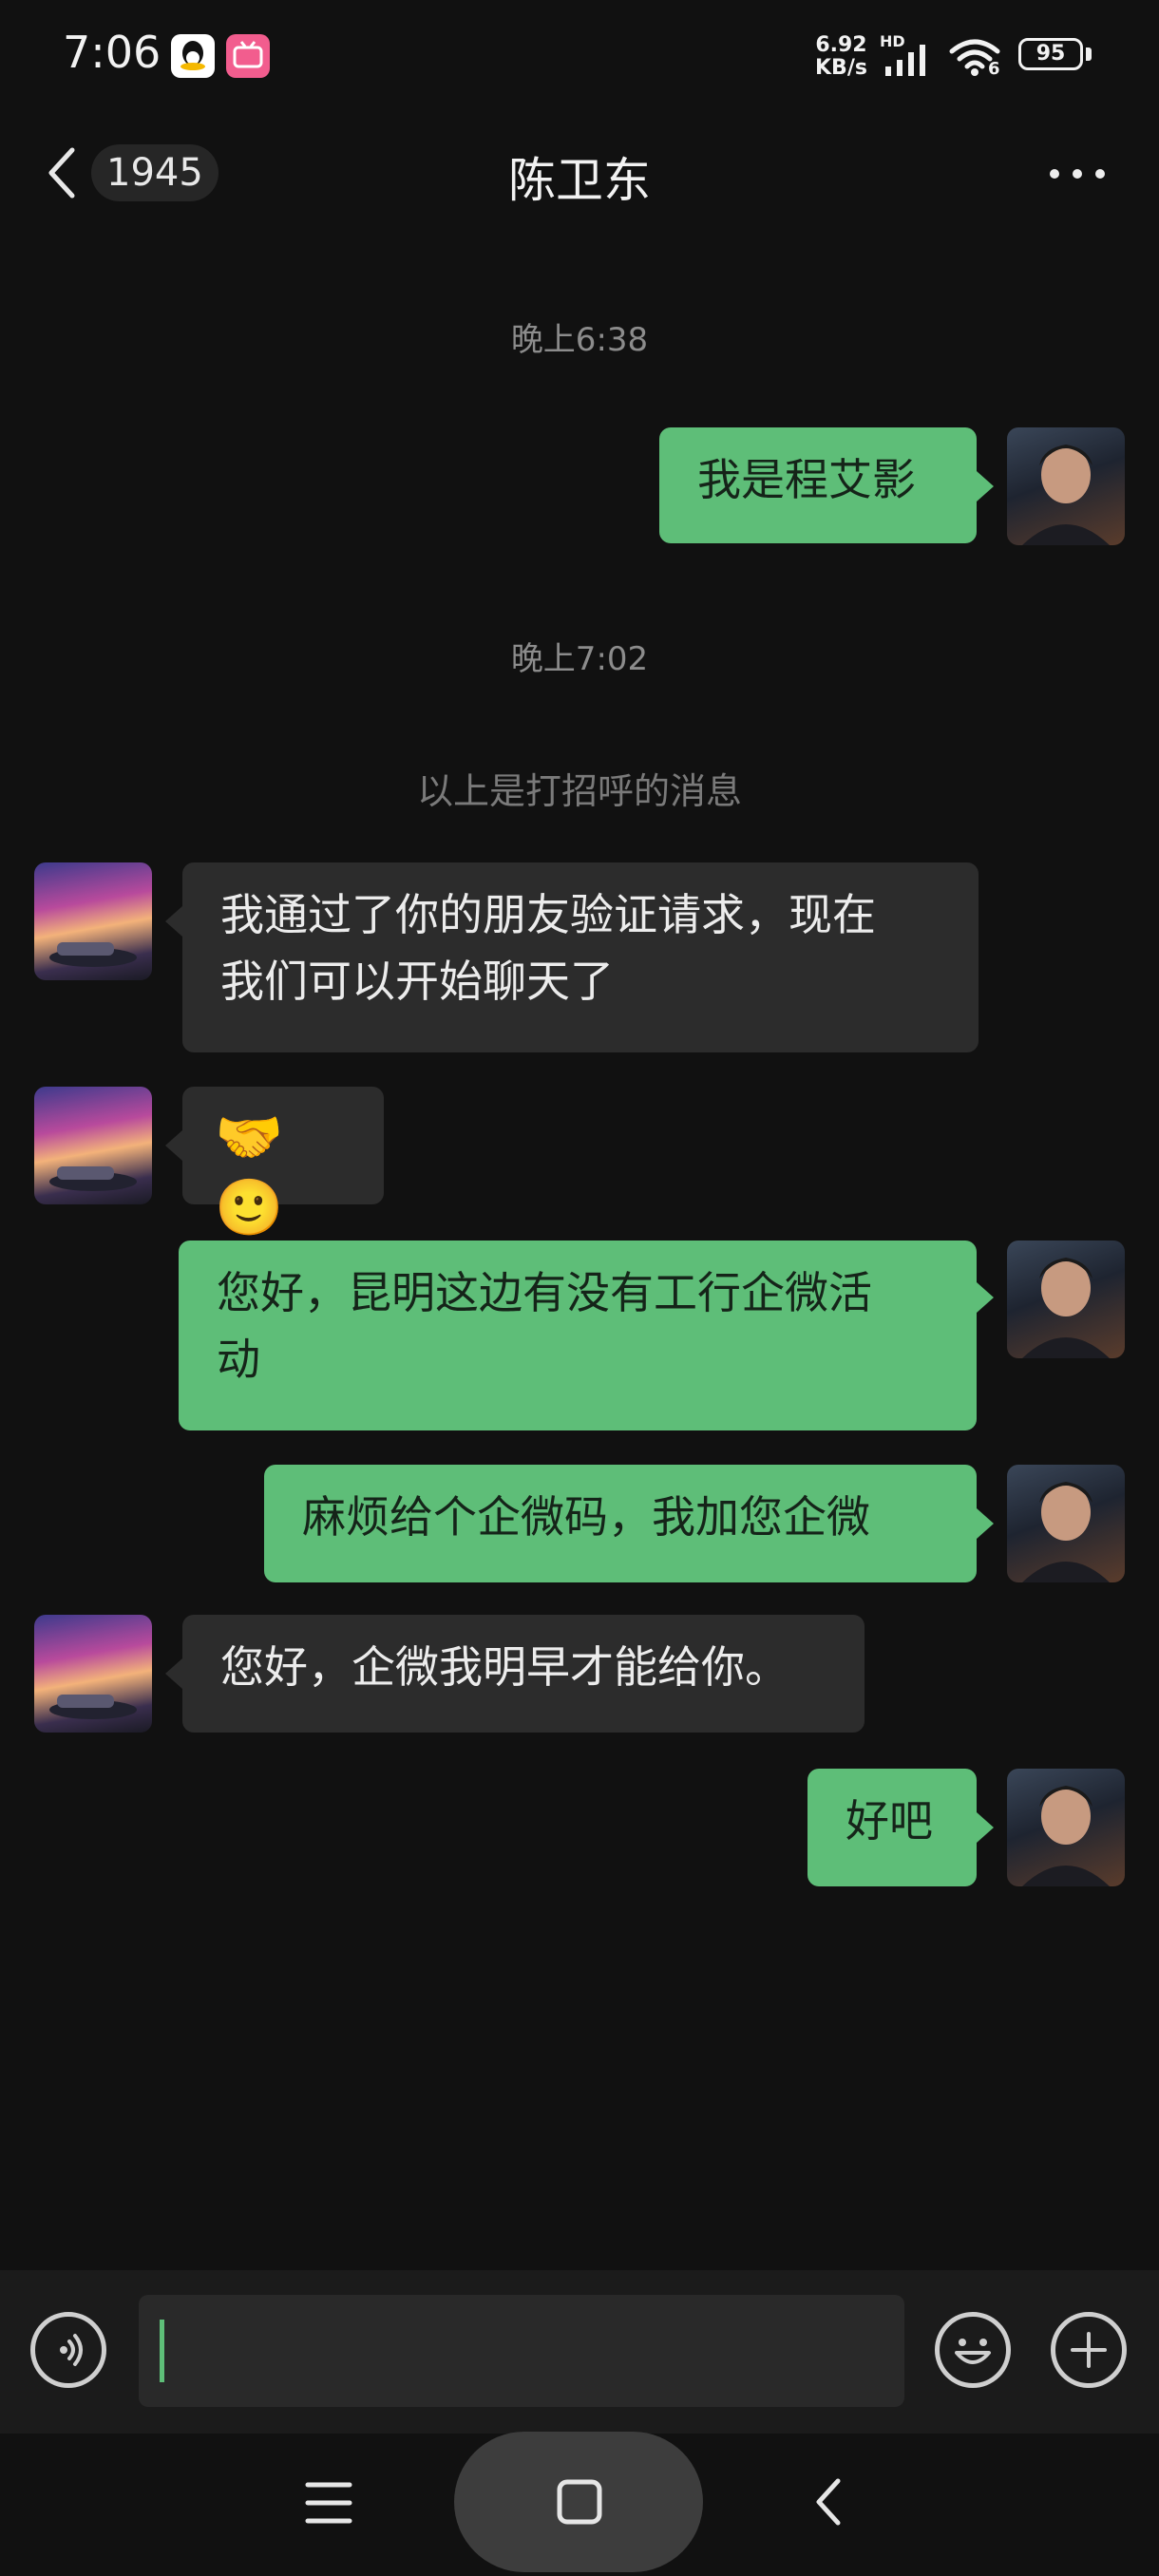 Image resolution: width=1159 pixels, height=2576 pixels. Describe the element at coordinates (417, 981) in the screenshot. I see `message-text-line: 我们可以开始聊天了` at that location.